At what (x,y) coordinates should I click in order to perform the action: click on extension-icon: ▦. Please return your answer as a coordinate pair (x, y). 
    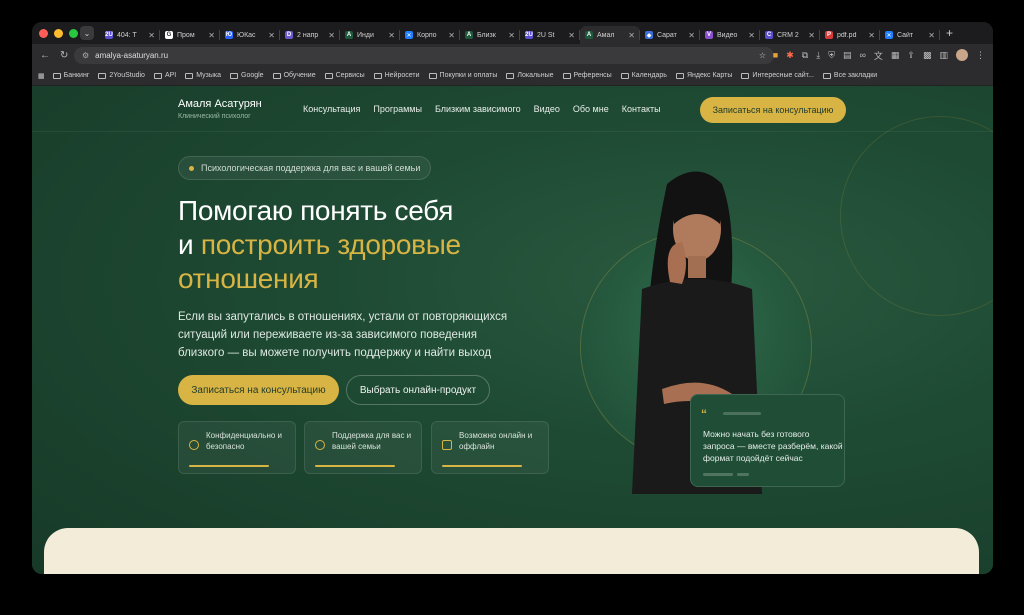
    Looking at the image, I should click on (895, 55).